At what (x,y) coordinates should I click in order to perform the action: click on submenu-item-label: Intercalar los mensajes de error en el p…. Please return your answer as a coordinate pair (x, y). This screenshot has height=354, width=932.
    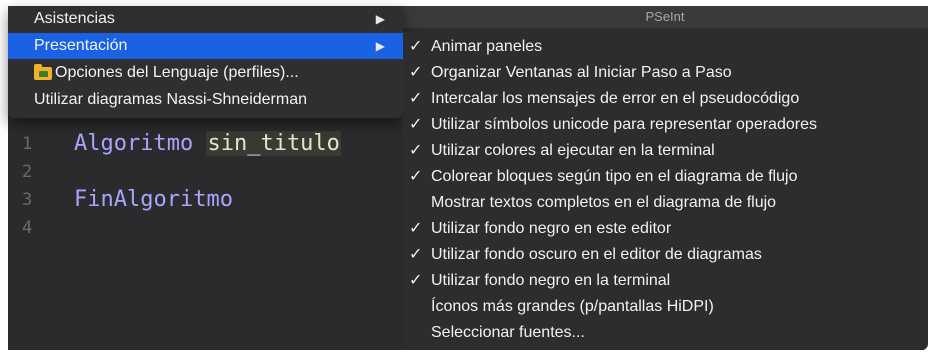
    Looking at the image, I should click on (615, 98).